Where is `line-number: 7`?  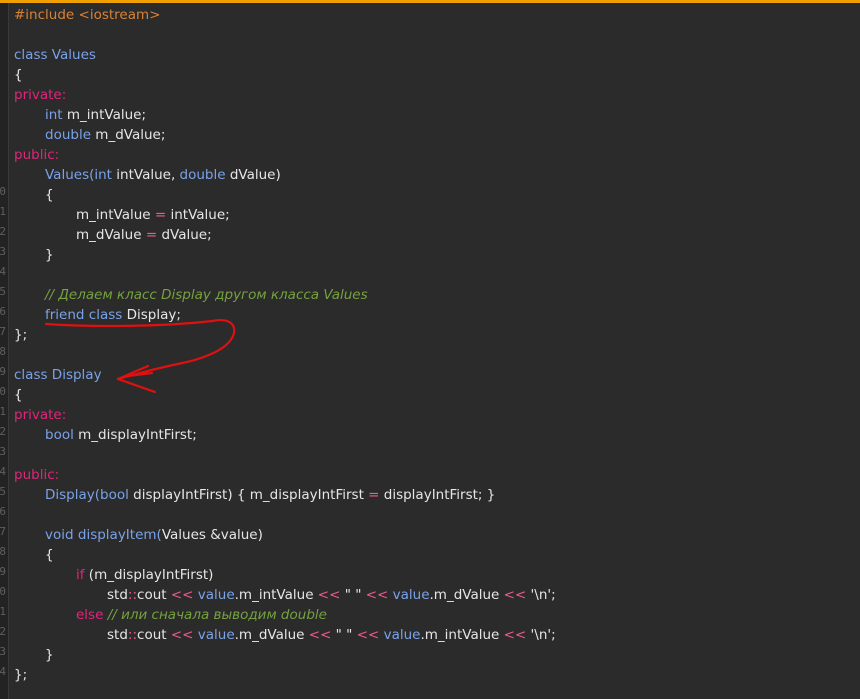 line-number: 7 is located at coordinates (3, 531).